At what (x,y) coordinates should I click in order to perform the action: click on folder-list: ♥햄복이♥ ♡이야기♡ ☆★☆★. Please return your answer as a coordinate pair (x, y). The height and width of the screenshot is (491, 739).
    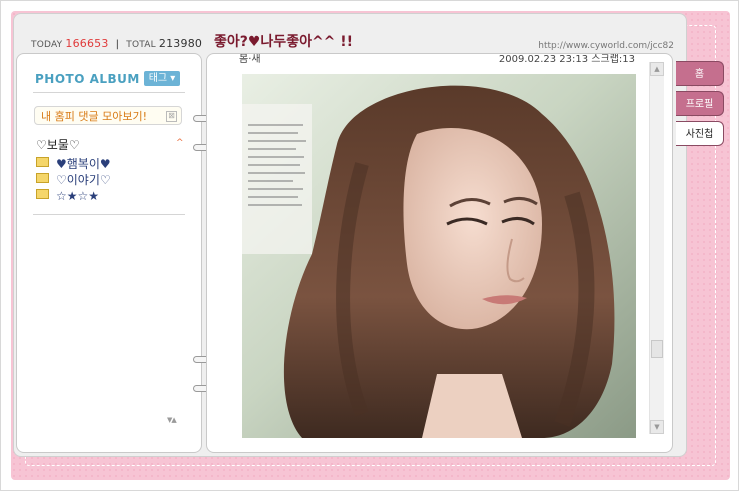
    Looking at the image, I should click on (73, 180).